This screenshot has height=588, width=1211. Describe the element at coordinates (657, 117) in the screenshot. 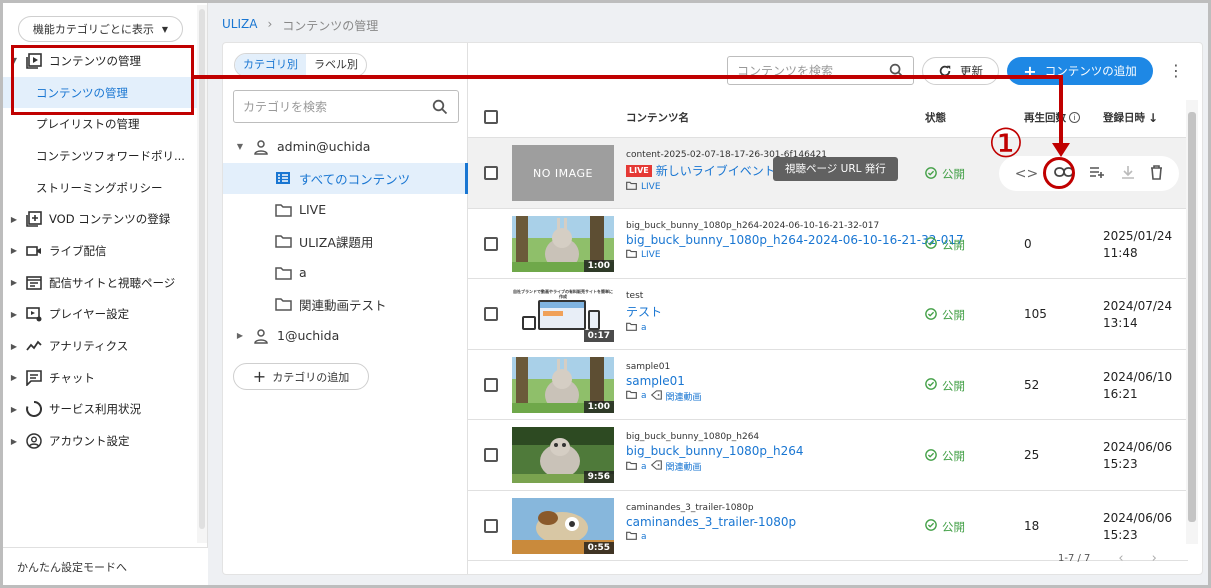

I see `header-name: コンテンツ名` at that location.